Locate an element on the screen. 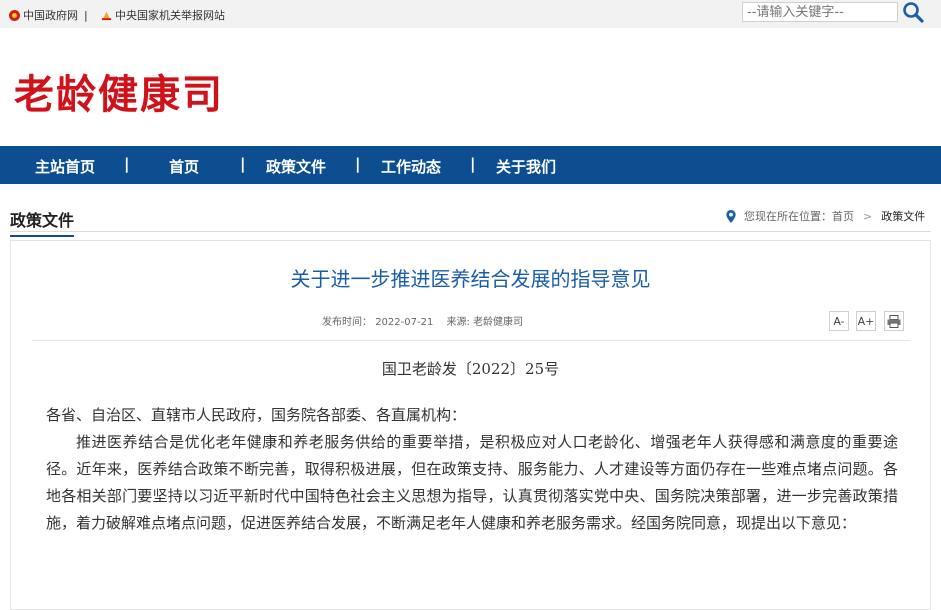 This screenshot has width=941, height=610. breadcrumb-current: 政策文件 is located at coordinates (903, 216).